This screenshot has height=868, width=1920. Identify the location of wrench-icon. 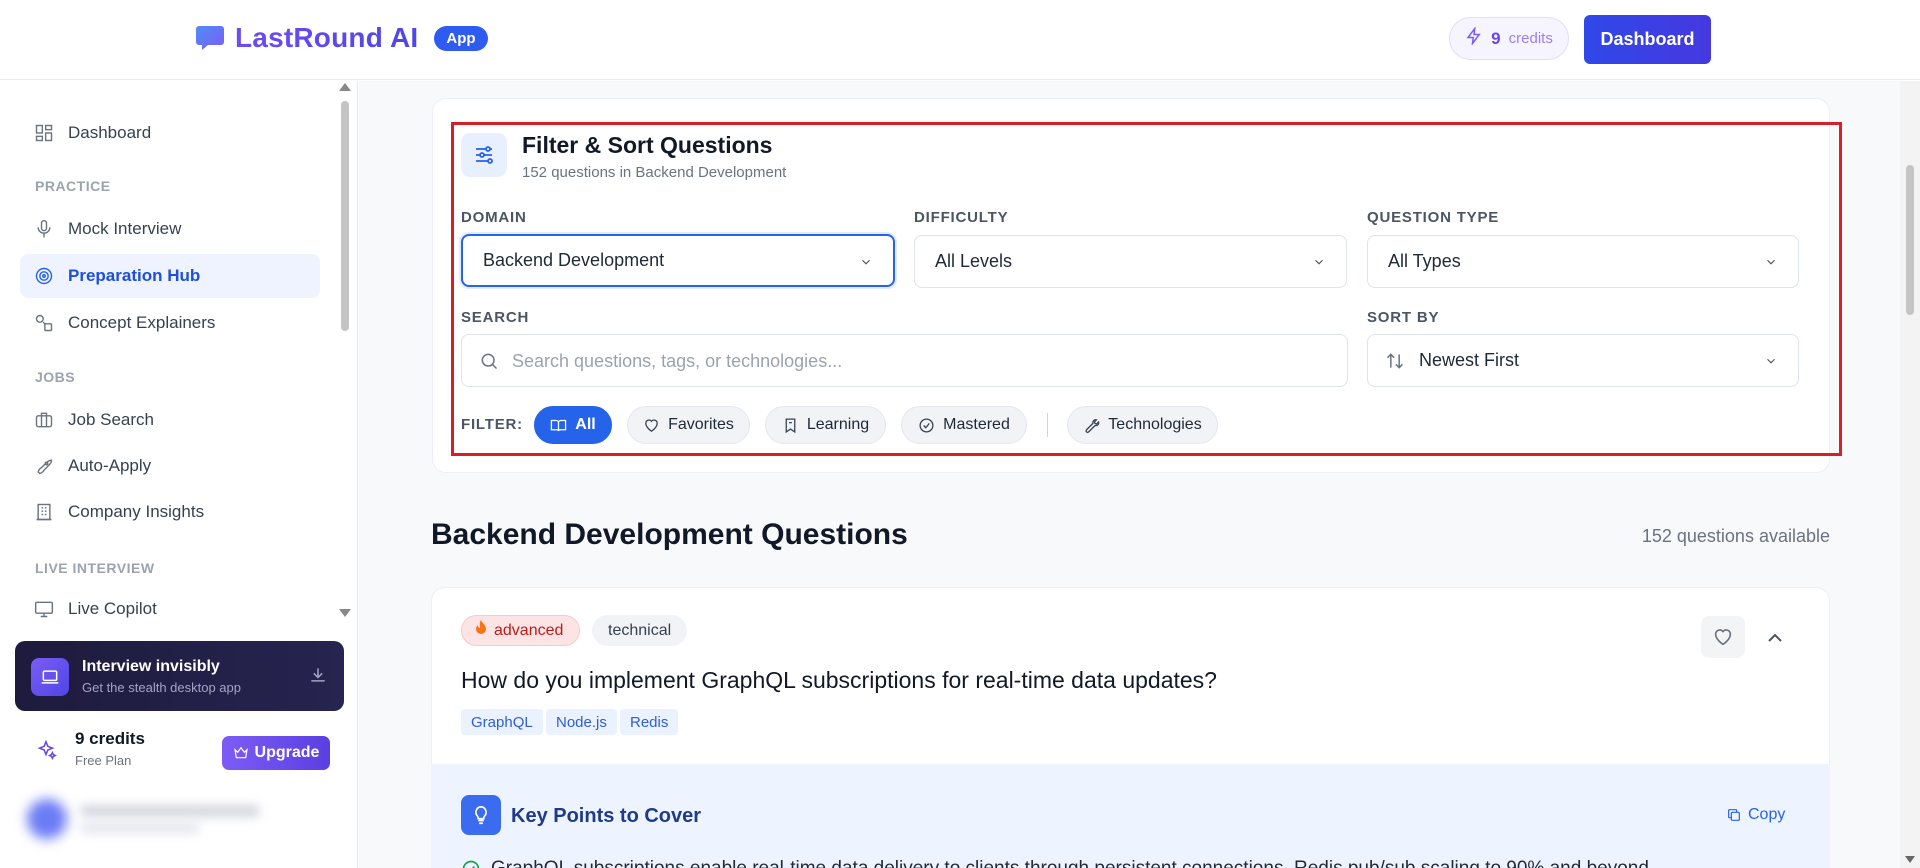
(1092, 425).